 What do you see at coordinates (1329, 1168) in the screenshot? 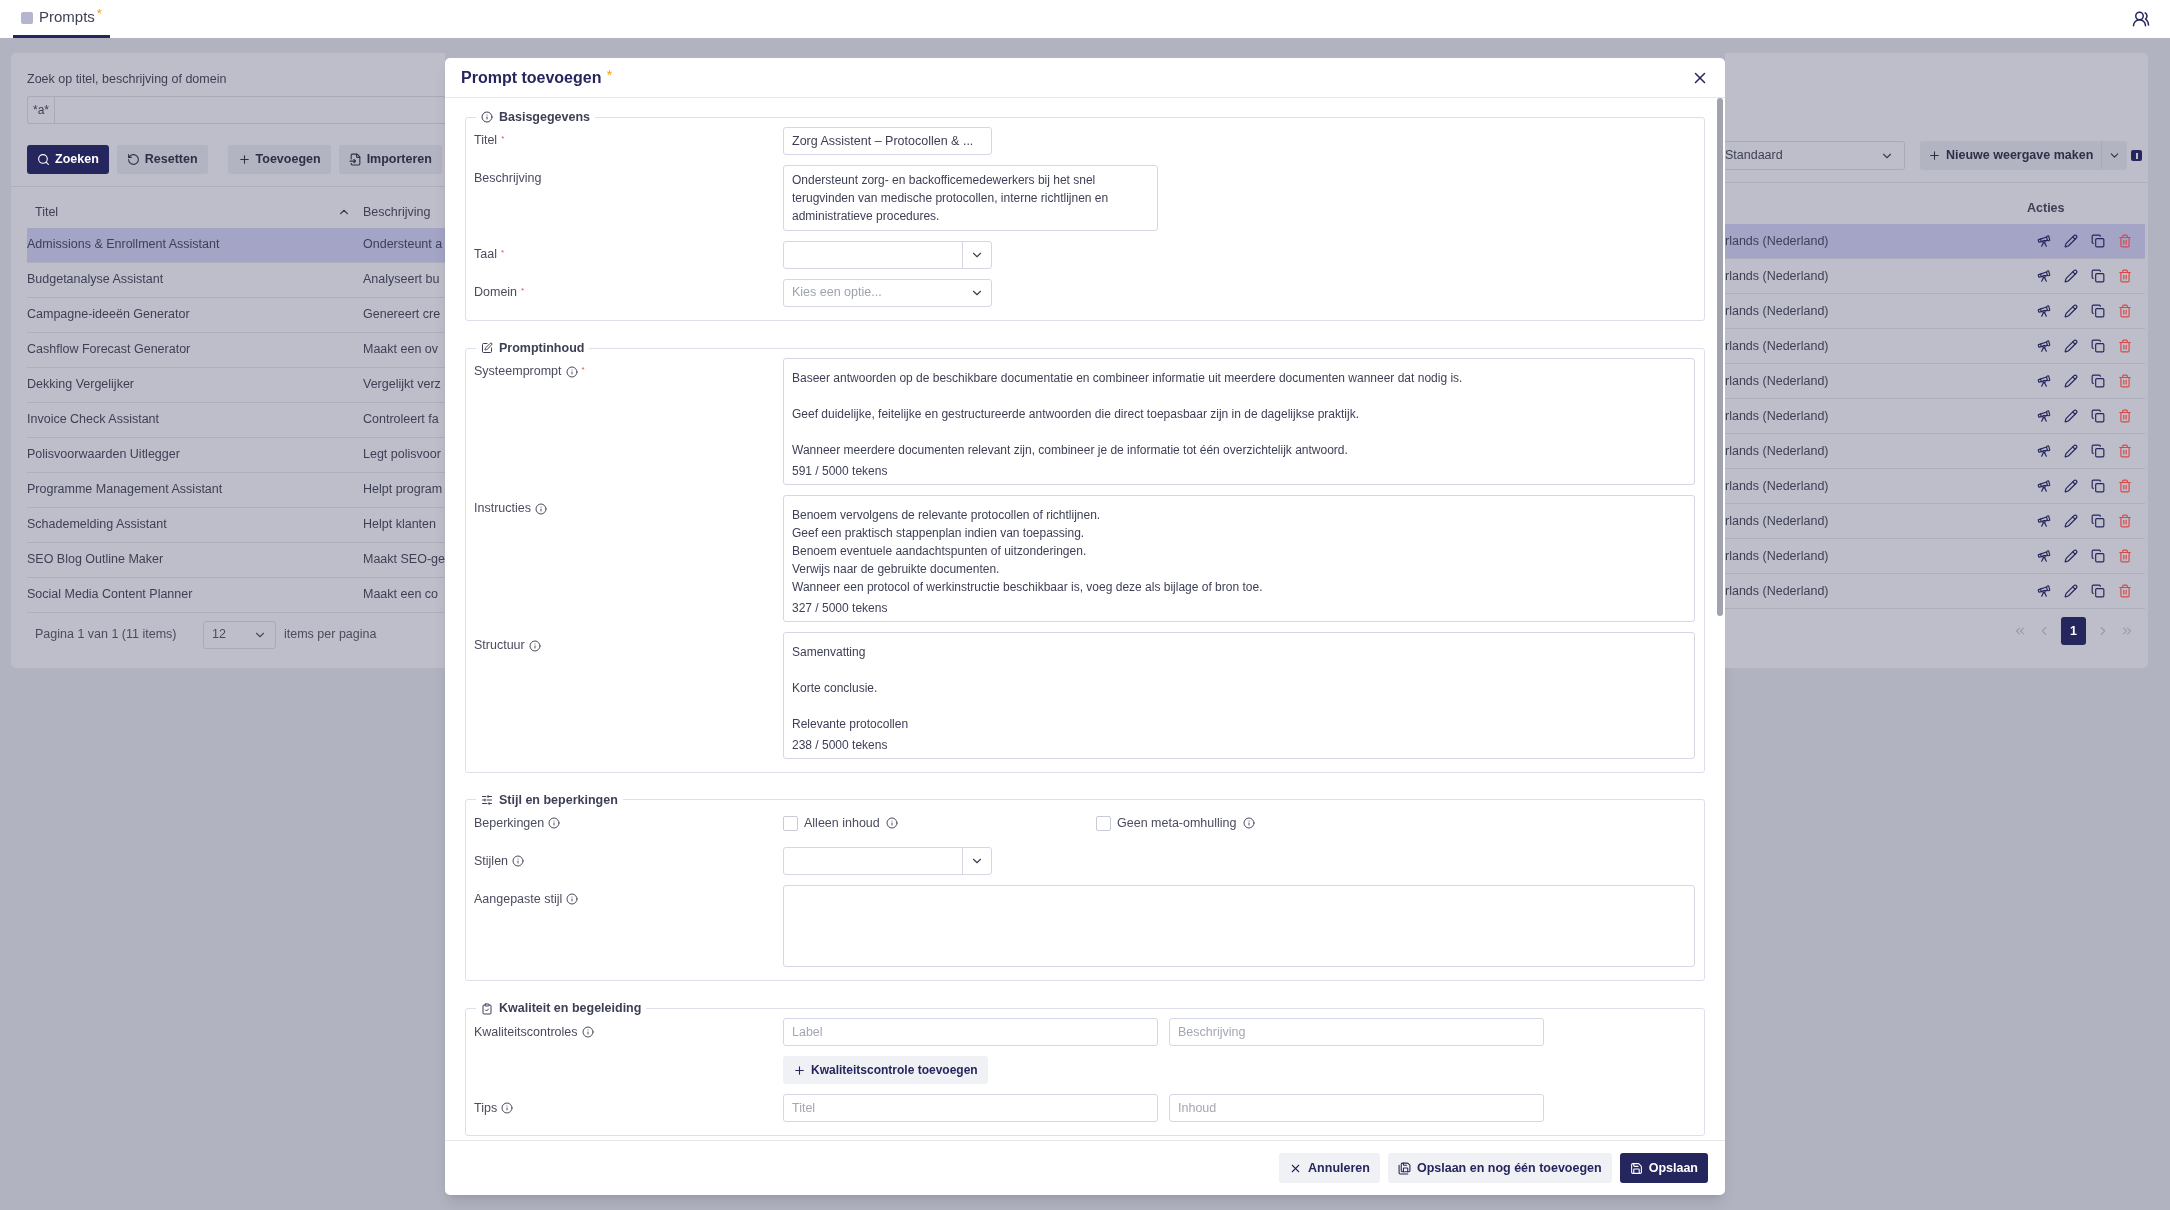
I see `footer-button: Annuleren` at bounding box center [1329, 1168].